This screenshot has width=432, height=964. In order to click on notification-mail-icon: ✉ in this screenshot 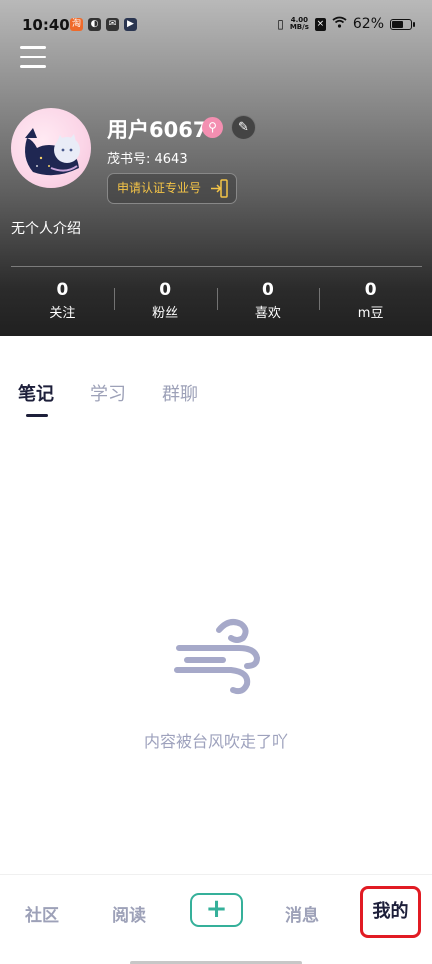, I will do `click(112, 24)`.